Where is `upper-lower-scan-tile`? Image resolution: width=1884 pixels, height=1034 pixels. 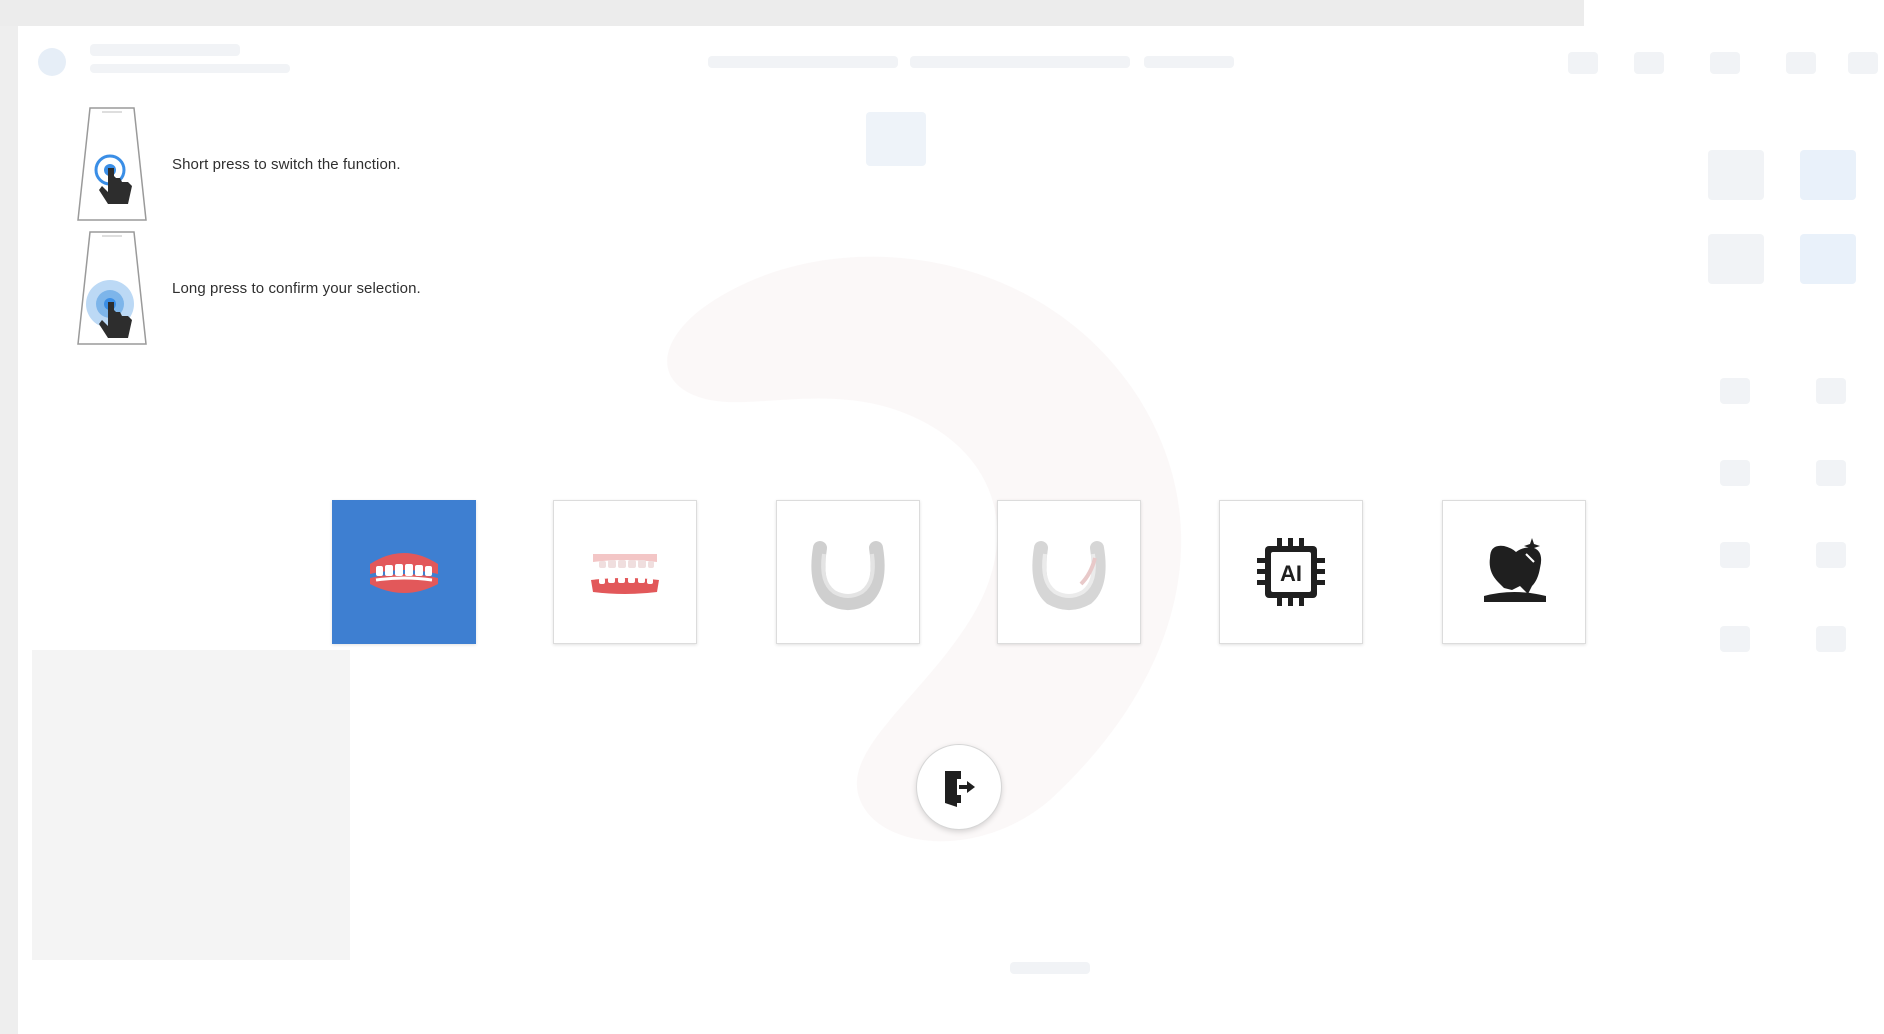
upper-lower-scan-tile is located at coordinates (625, 572).